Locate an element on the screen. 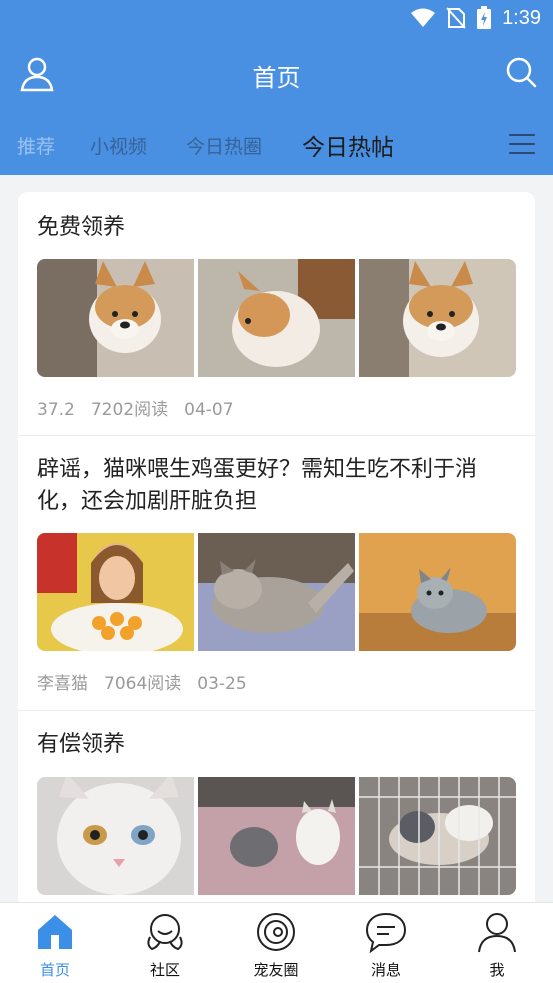 This screenshot has width=553, height=983. tabby-cat-photo is located at coordinates (276, 592).